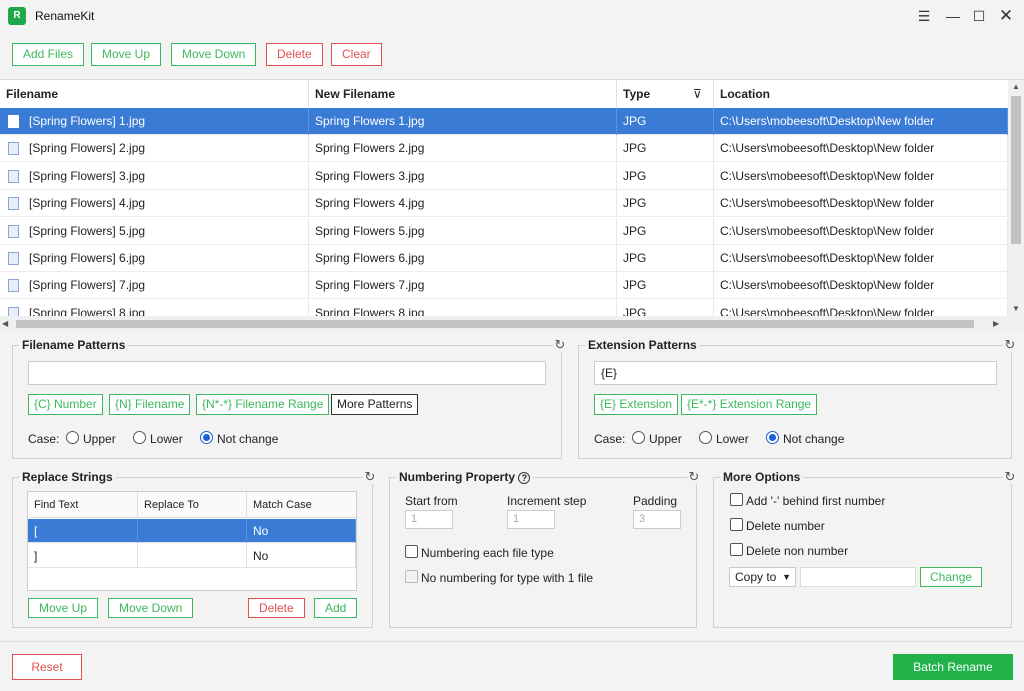  Describe the element at coordinates (356, 54) in the screenshot. I see `clear-button: Clear` at that location.